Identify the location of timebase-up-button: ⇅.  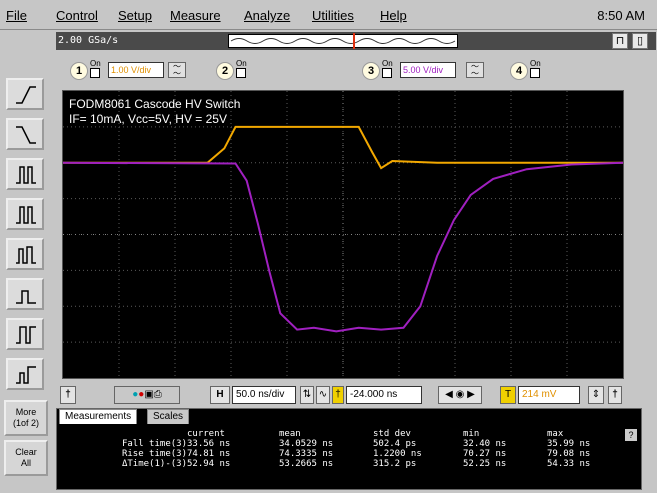
(307, 395).